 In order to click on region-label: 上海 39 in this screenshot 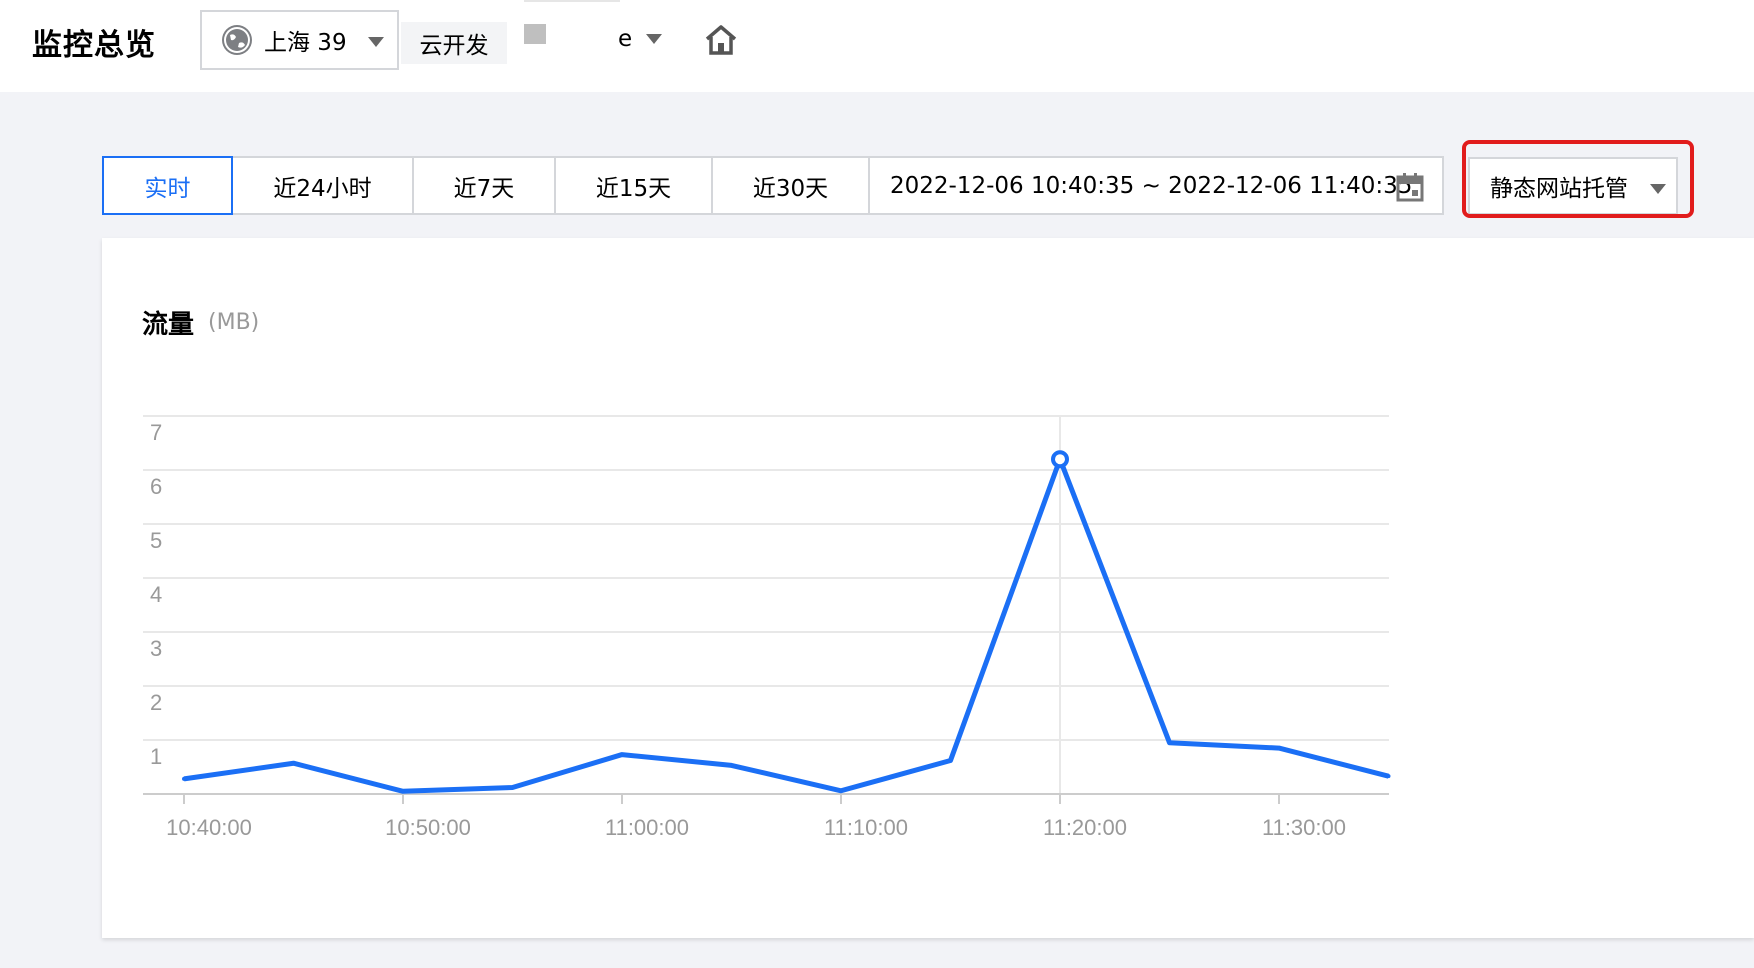, I will do `click(305, 43)`.